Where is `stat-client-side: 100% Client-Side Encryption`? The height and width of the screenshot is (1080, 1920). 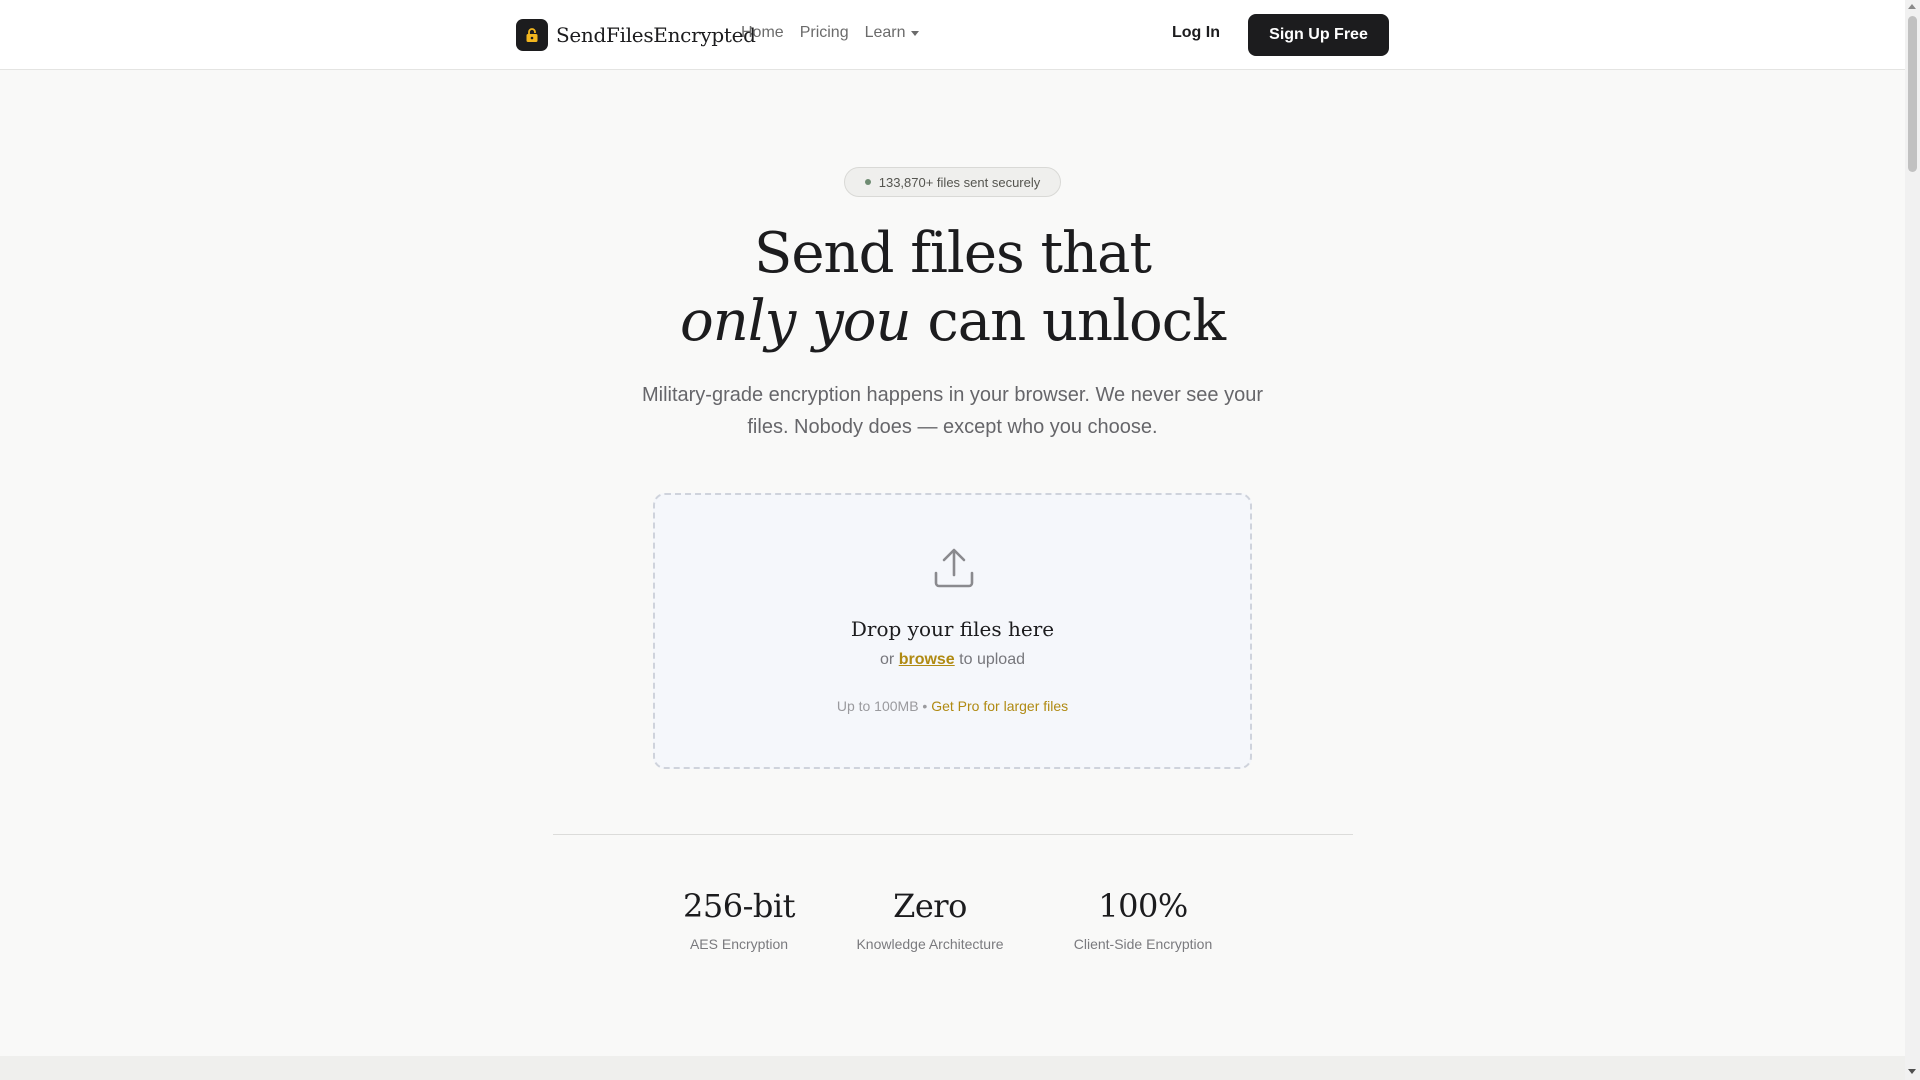
stat-client-side: 100% Client-Side Encryption is located at coordinates (1143, 919).